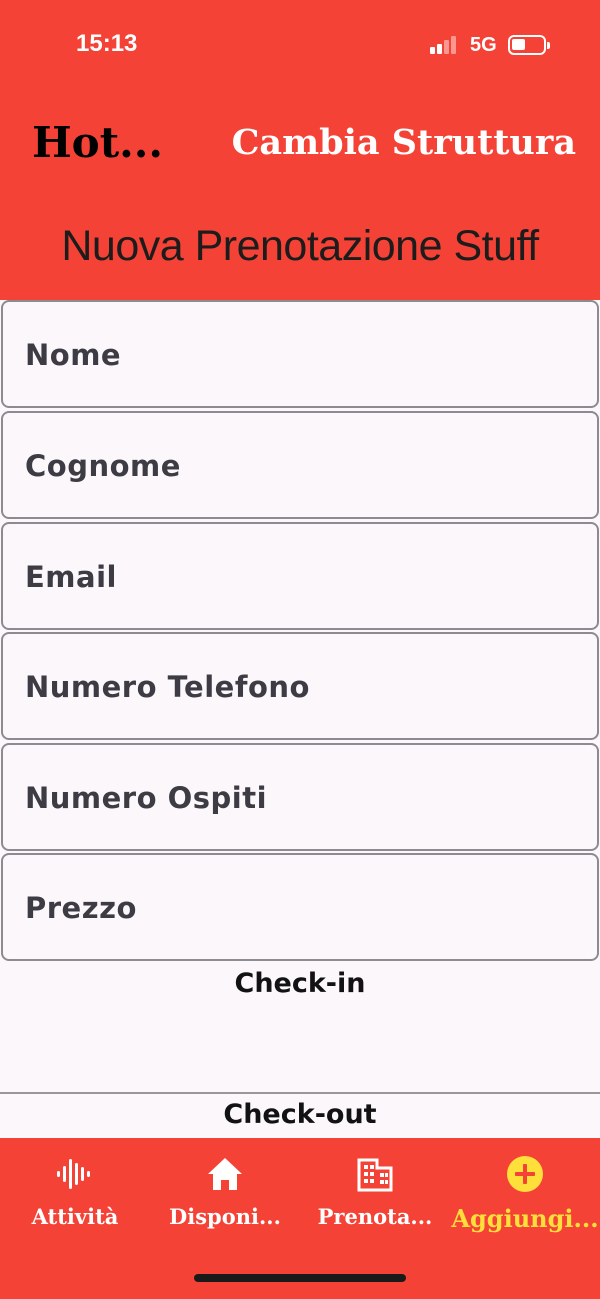 This screenshot has height=1299, width=600. What do you see at coordinates (300, 44) in the screenshot?
I see `status-bar: 15:13 5G` at bounding box center [300, 44].